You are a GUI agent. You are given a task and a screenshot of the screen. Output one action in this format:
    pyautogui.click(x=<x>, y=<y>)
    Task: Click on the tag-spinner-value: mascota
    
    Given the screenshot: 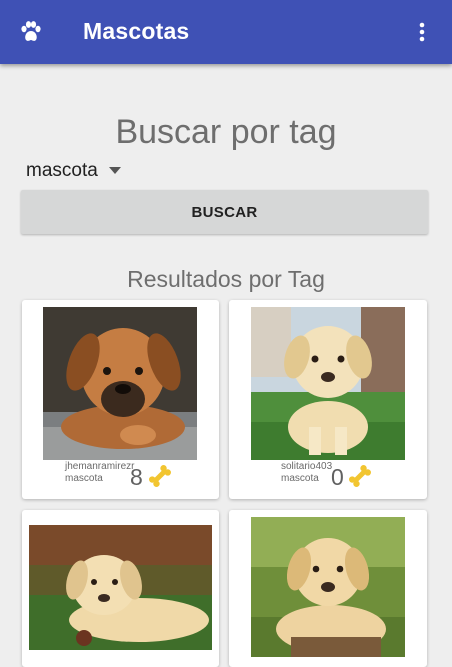 What is the action you would take?
    pyautogui.click(x=62, y=170)
    